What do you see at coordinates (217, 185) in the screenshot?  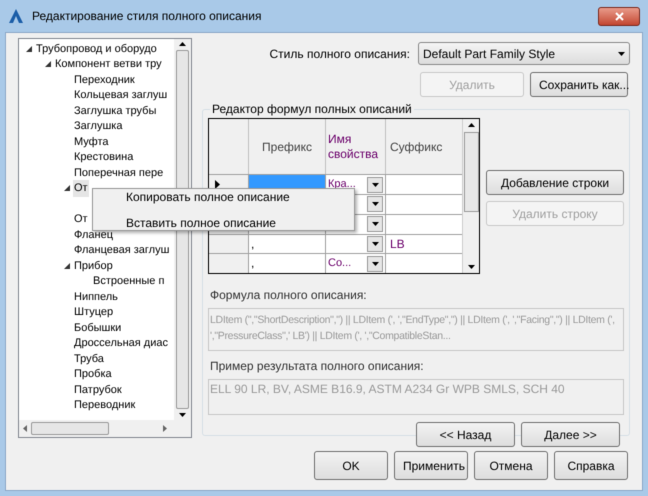 I see `current-row-icon` at bounding box center [217, 185].